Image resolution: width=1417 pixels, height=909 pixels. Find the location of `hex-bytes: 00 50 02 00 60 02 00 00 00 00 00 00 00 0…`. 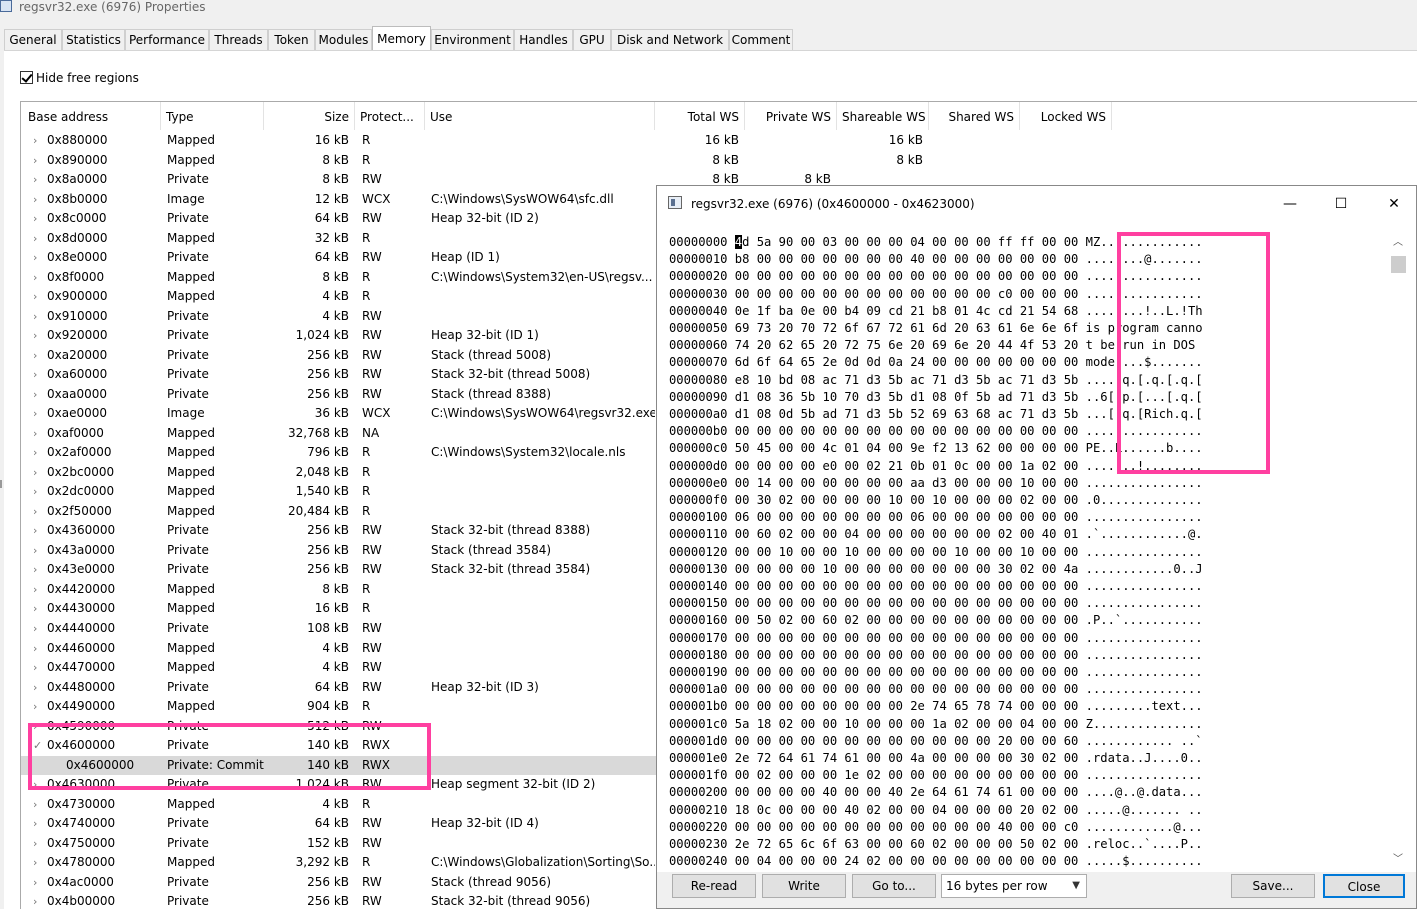

hex-bytes: 00 50 02 00 60 02 00 00 00 00 00 00 00 0… is located at coordinates (906, 620).